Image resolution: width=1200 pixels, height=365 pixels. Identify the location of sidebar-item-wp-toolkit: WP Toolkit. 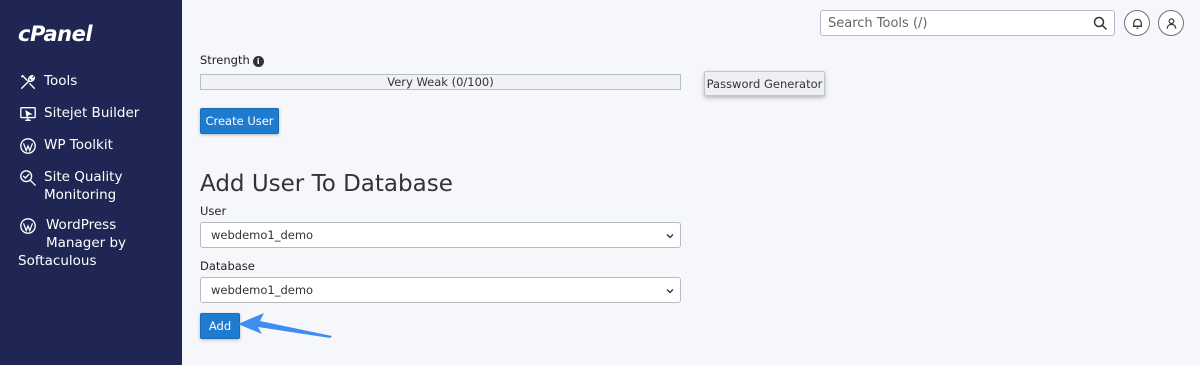
(98, 146).